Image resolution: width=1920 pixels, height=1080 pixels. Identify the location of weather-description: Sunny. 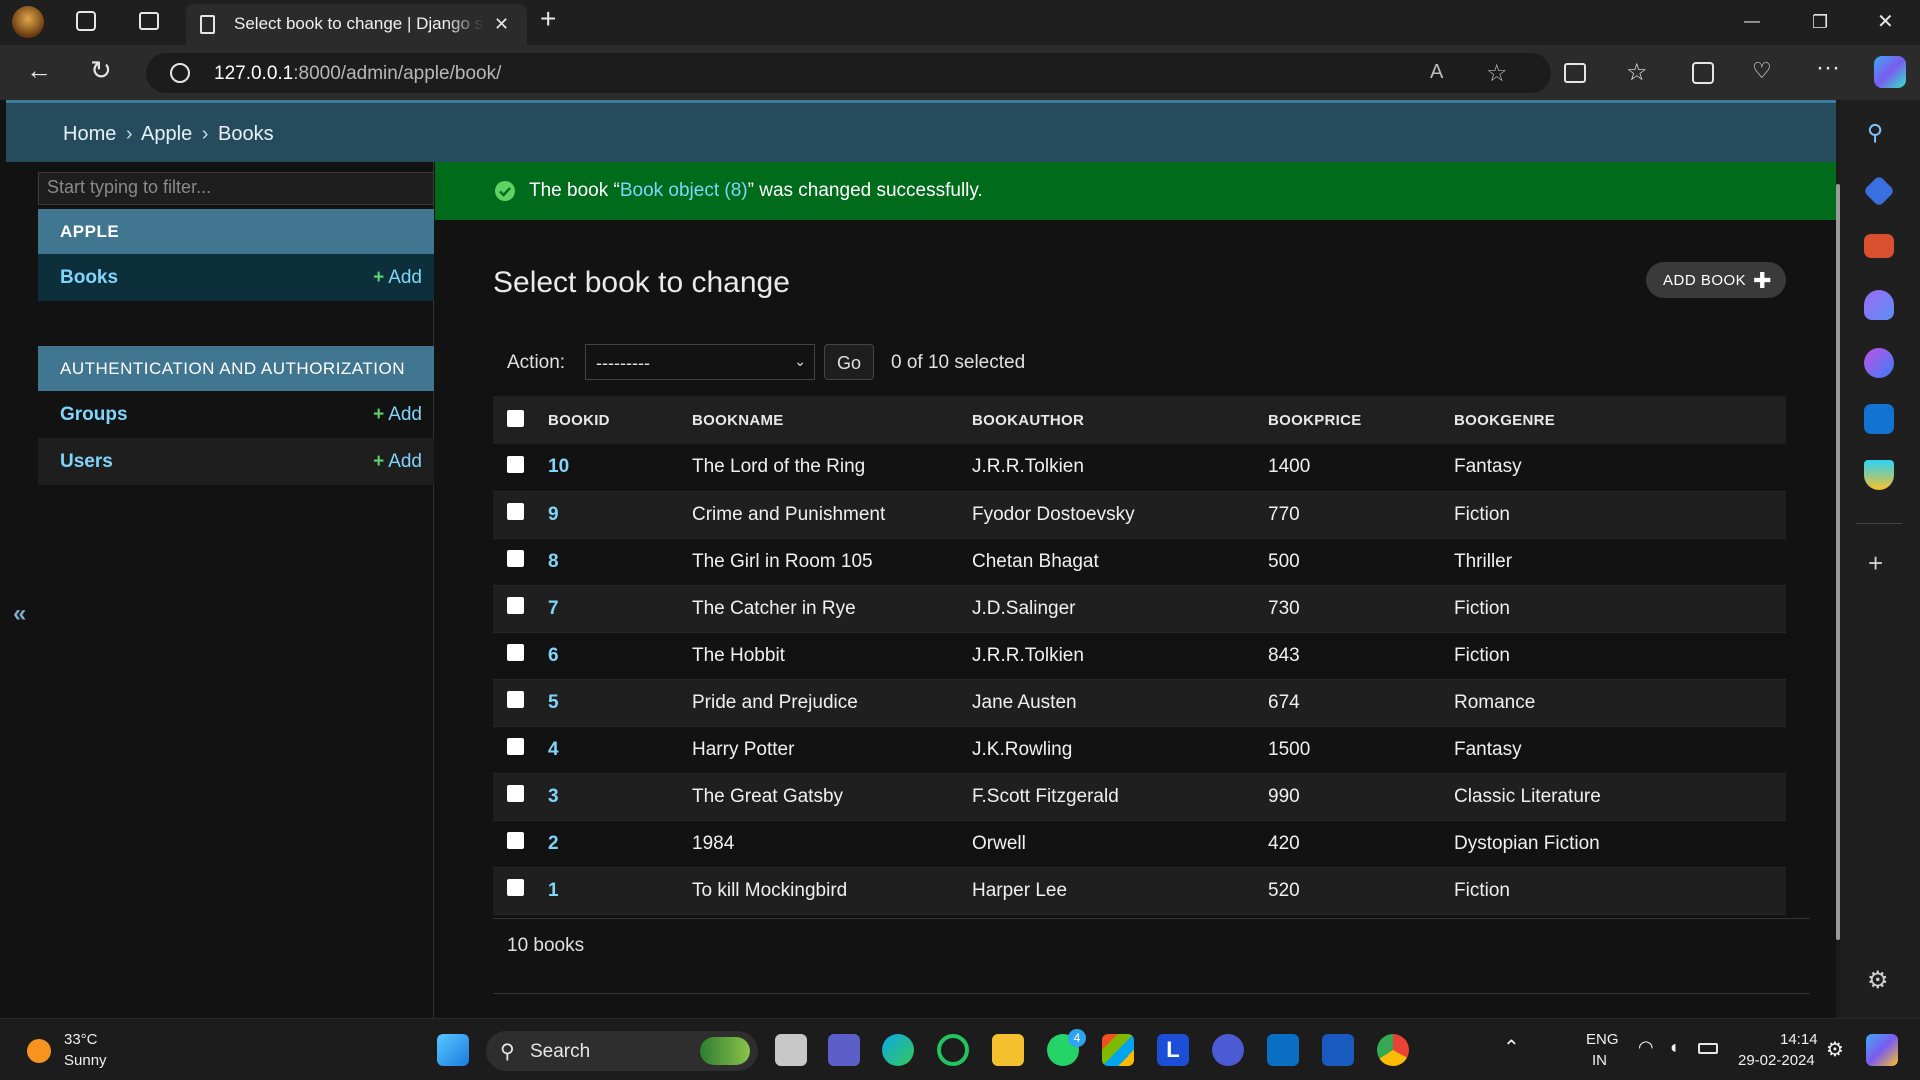
(85, 1060).